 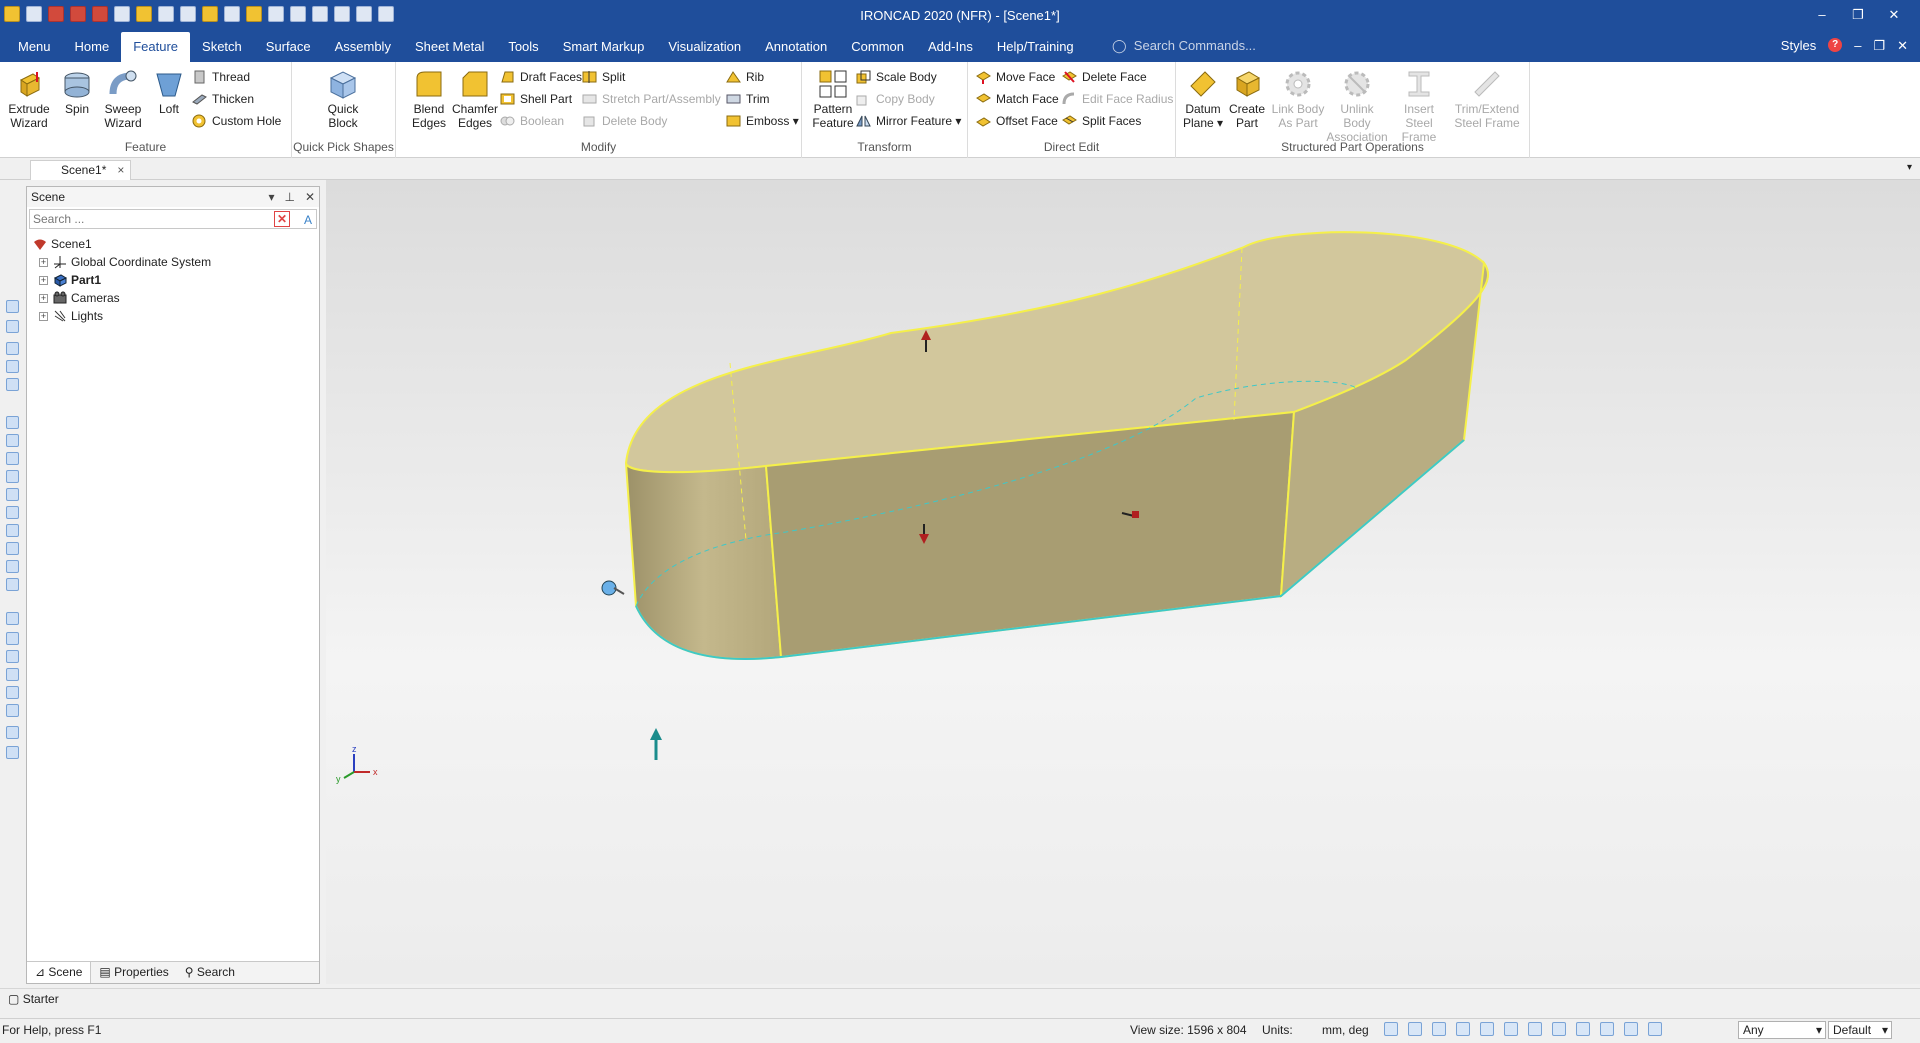 I want to click on delete-body-button: Delete Body, so click(x=624, y=121).